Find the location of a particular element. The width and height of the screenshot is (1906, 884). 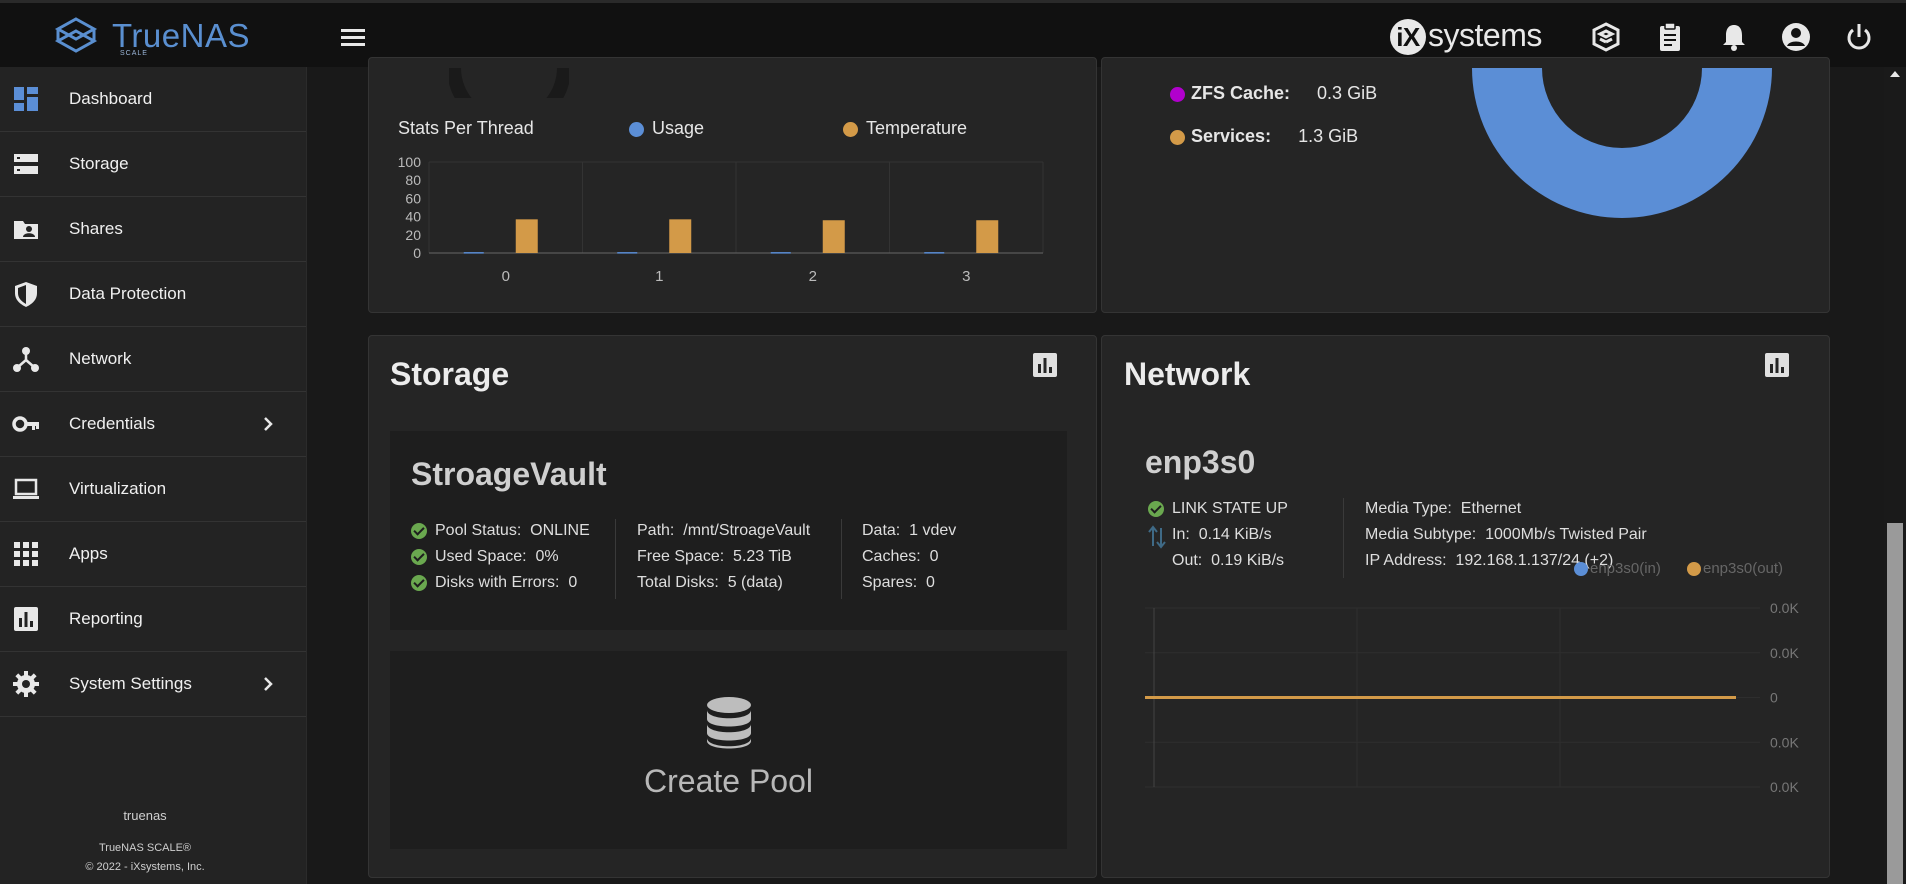

sidebar-item-storage: Storage is located at coordinates (153, 164).